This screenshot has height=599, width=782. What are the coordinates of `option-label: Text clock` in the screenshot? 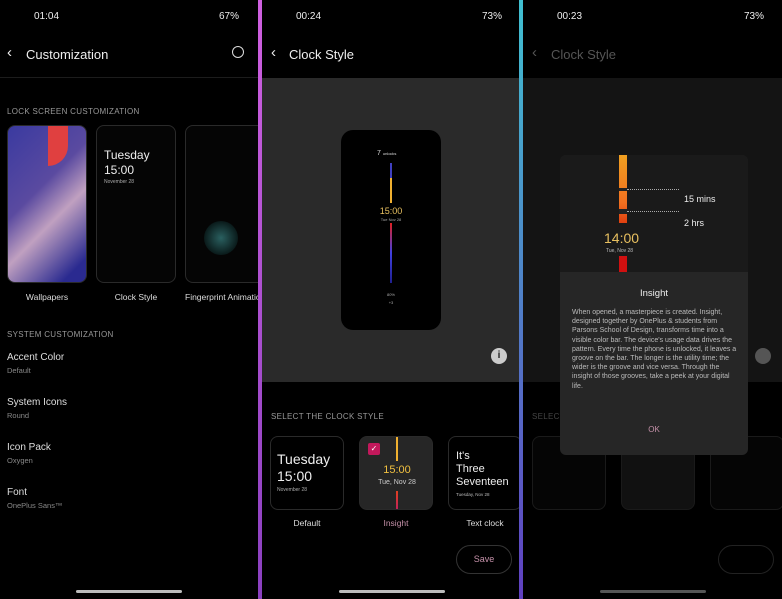 It's located at (485, 523).